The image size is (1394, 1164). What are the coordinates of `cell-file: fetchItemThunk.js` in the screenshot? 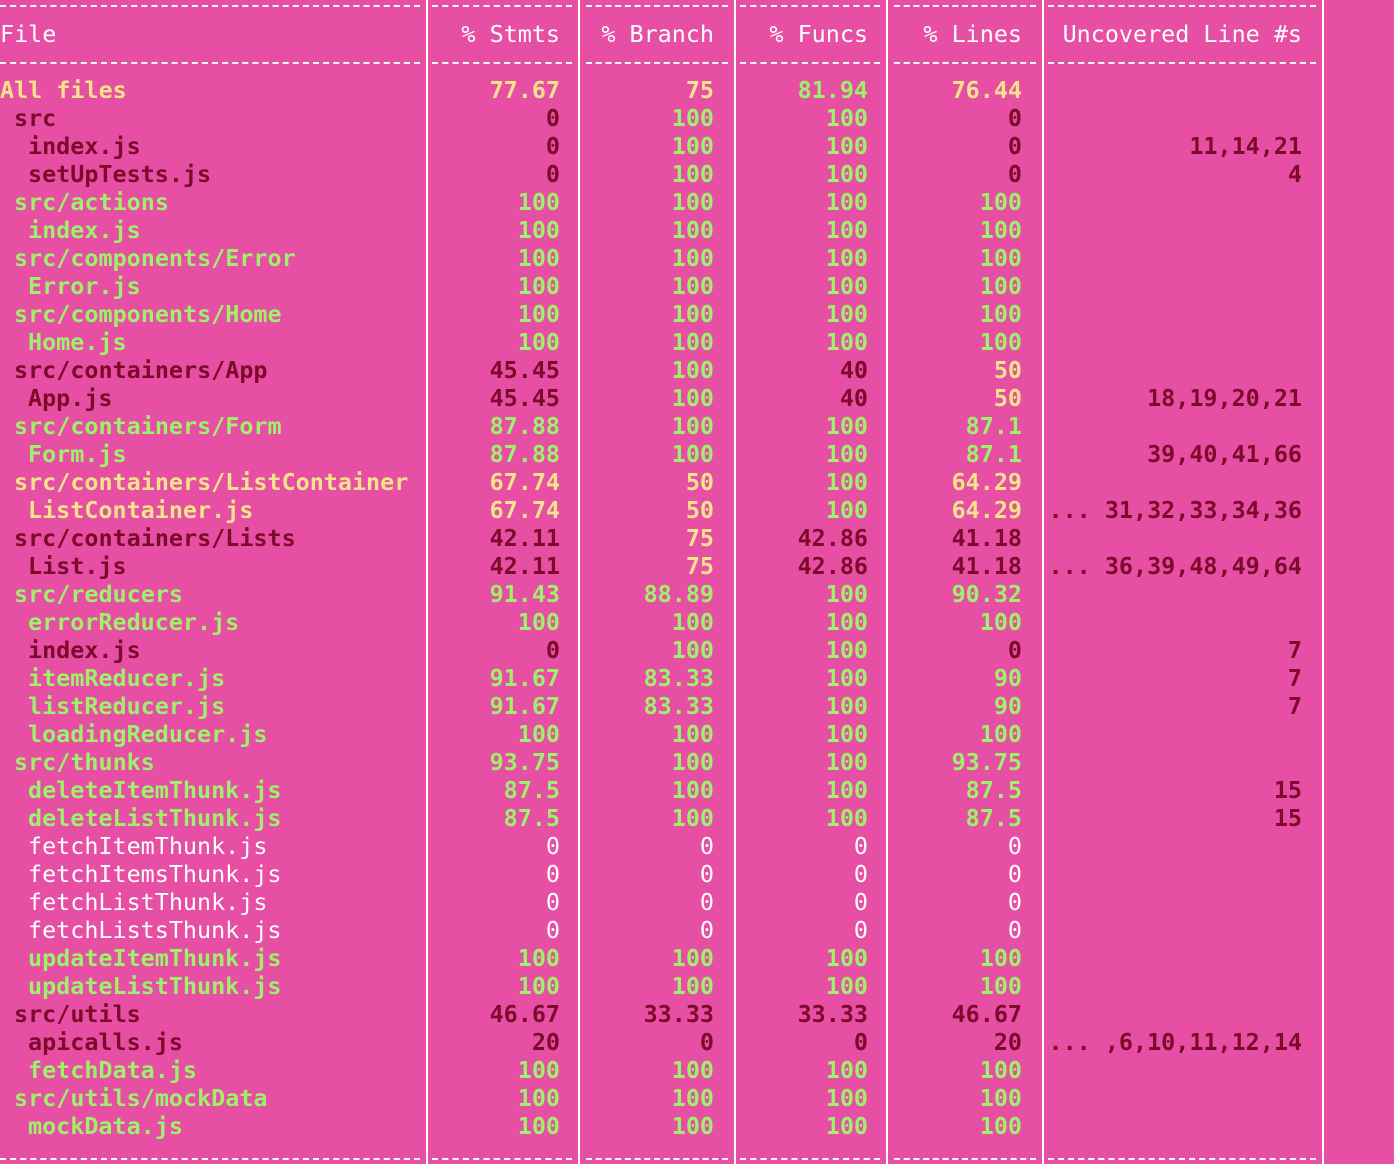 It's located at (148, 846).